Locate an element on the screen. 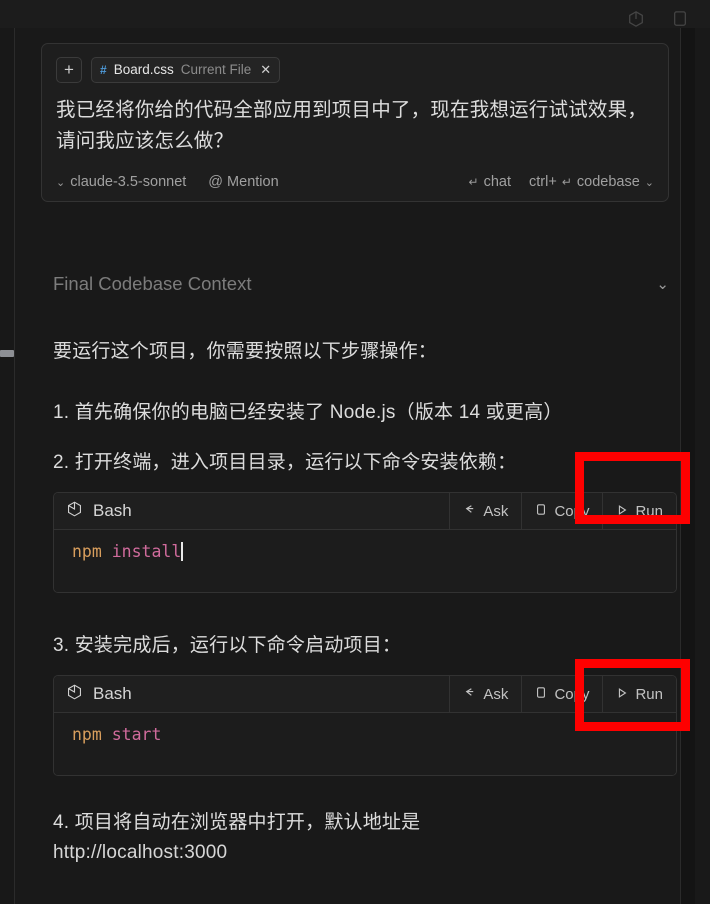  answer-step-3: 3. 安装完成后，运行以下命令启动项目： is located at coordinates (227, 645).